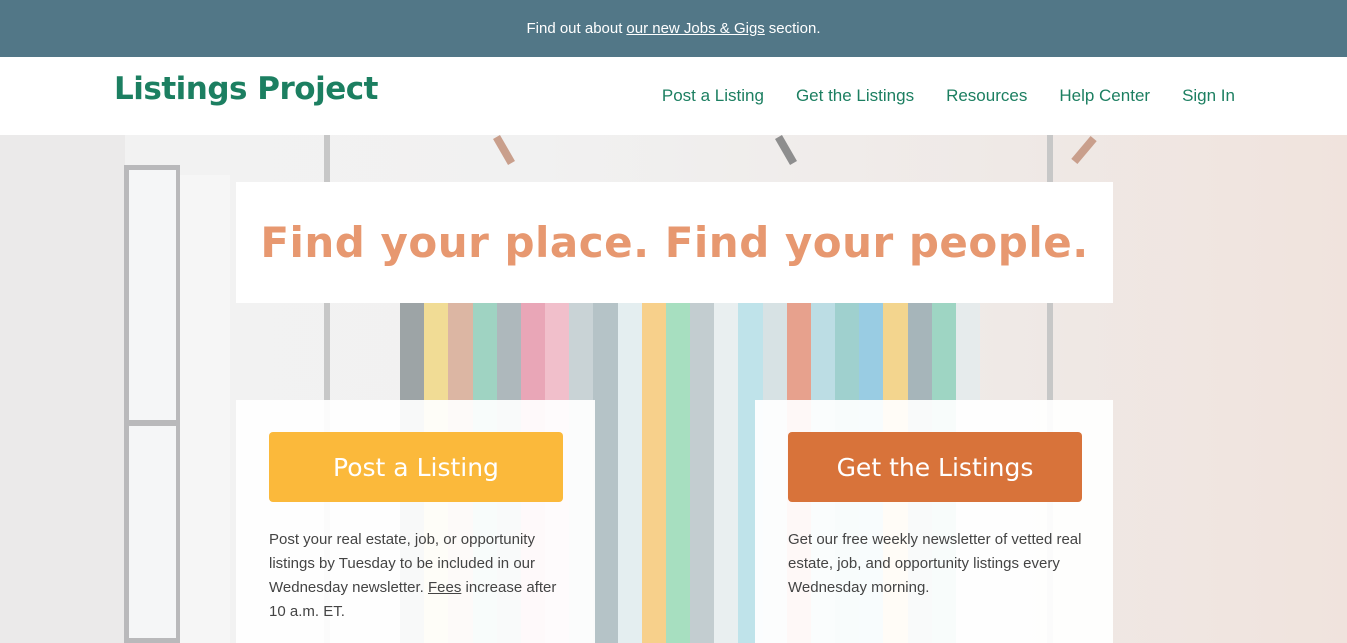 Image resolution: width=1347 pixels, height=643 pixels. What do you see at coordinates (855, 96) in the screenshot?
I see `nav-get-listings: Get the Listings` at bounding box center [855, 96].